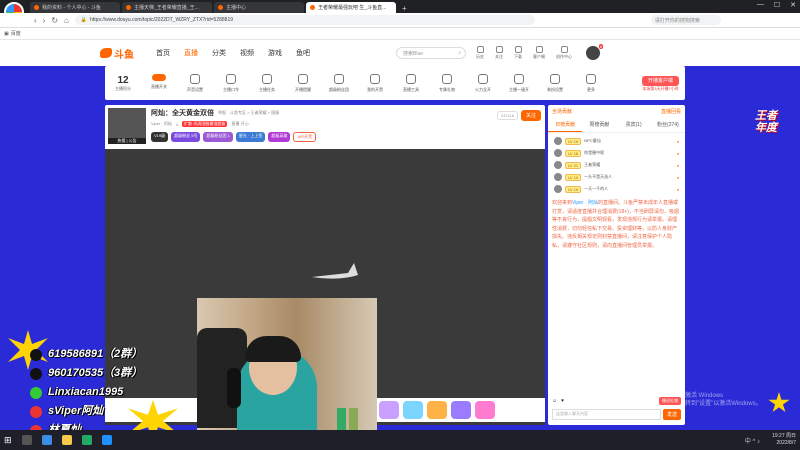  I want to click on room-owner: Viper · 阿灿, so click(161, 124).